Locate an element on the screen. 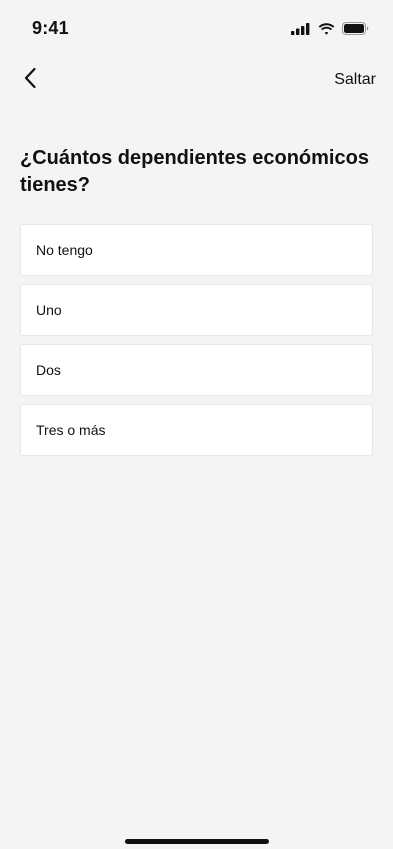 The image size is (393, 849). option-dos: Dos is located at coordinates (196, 370).